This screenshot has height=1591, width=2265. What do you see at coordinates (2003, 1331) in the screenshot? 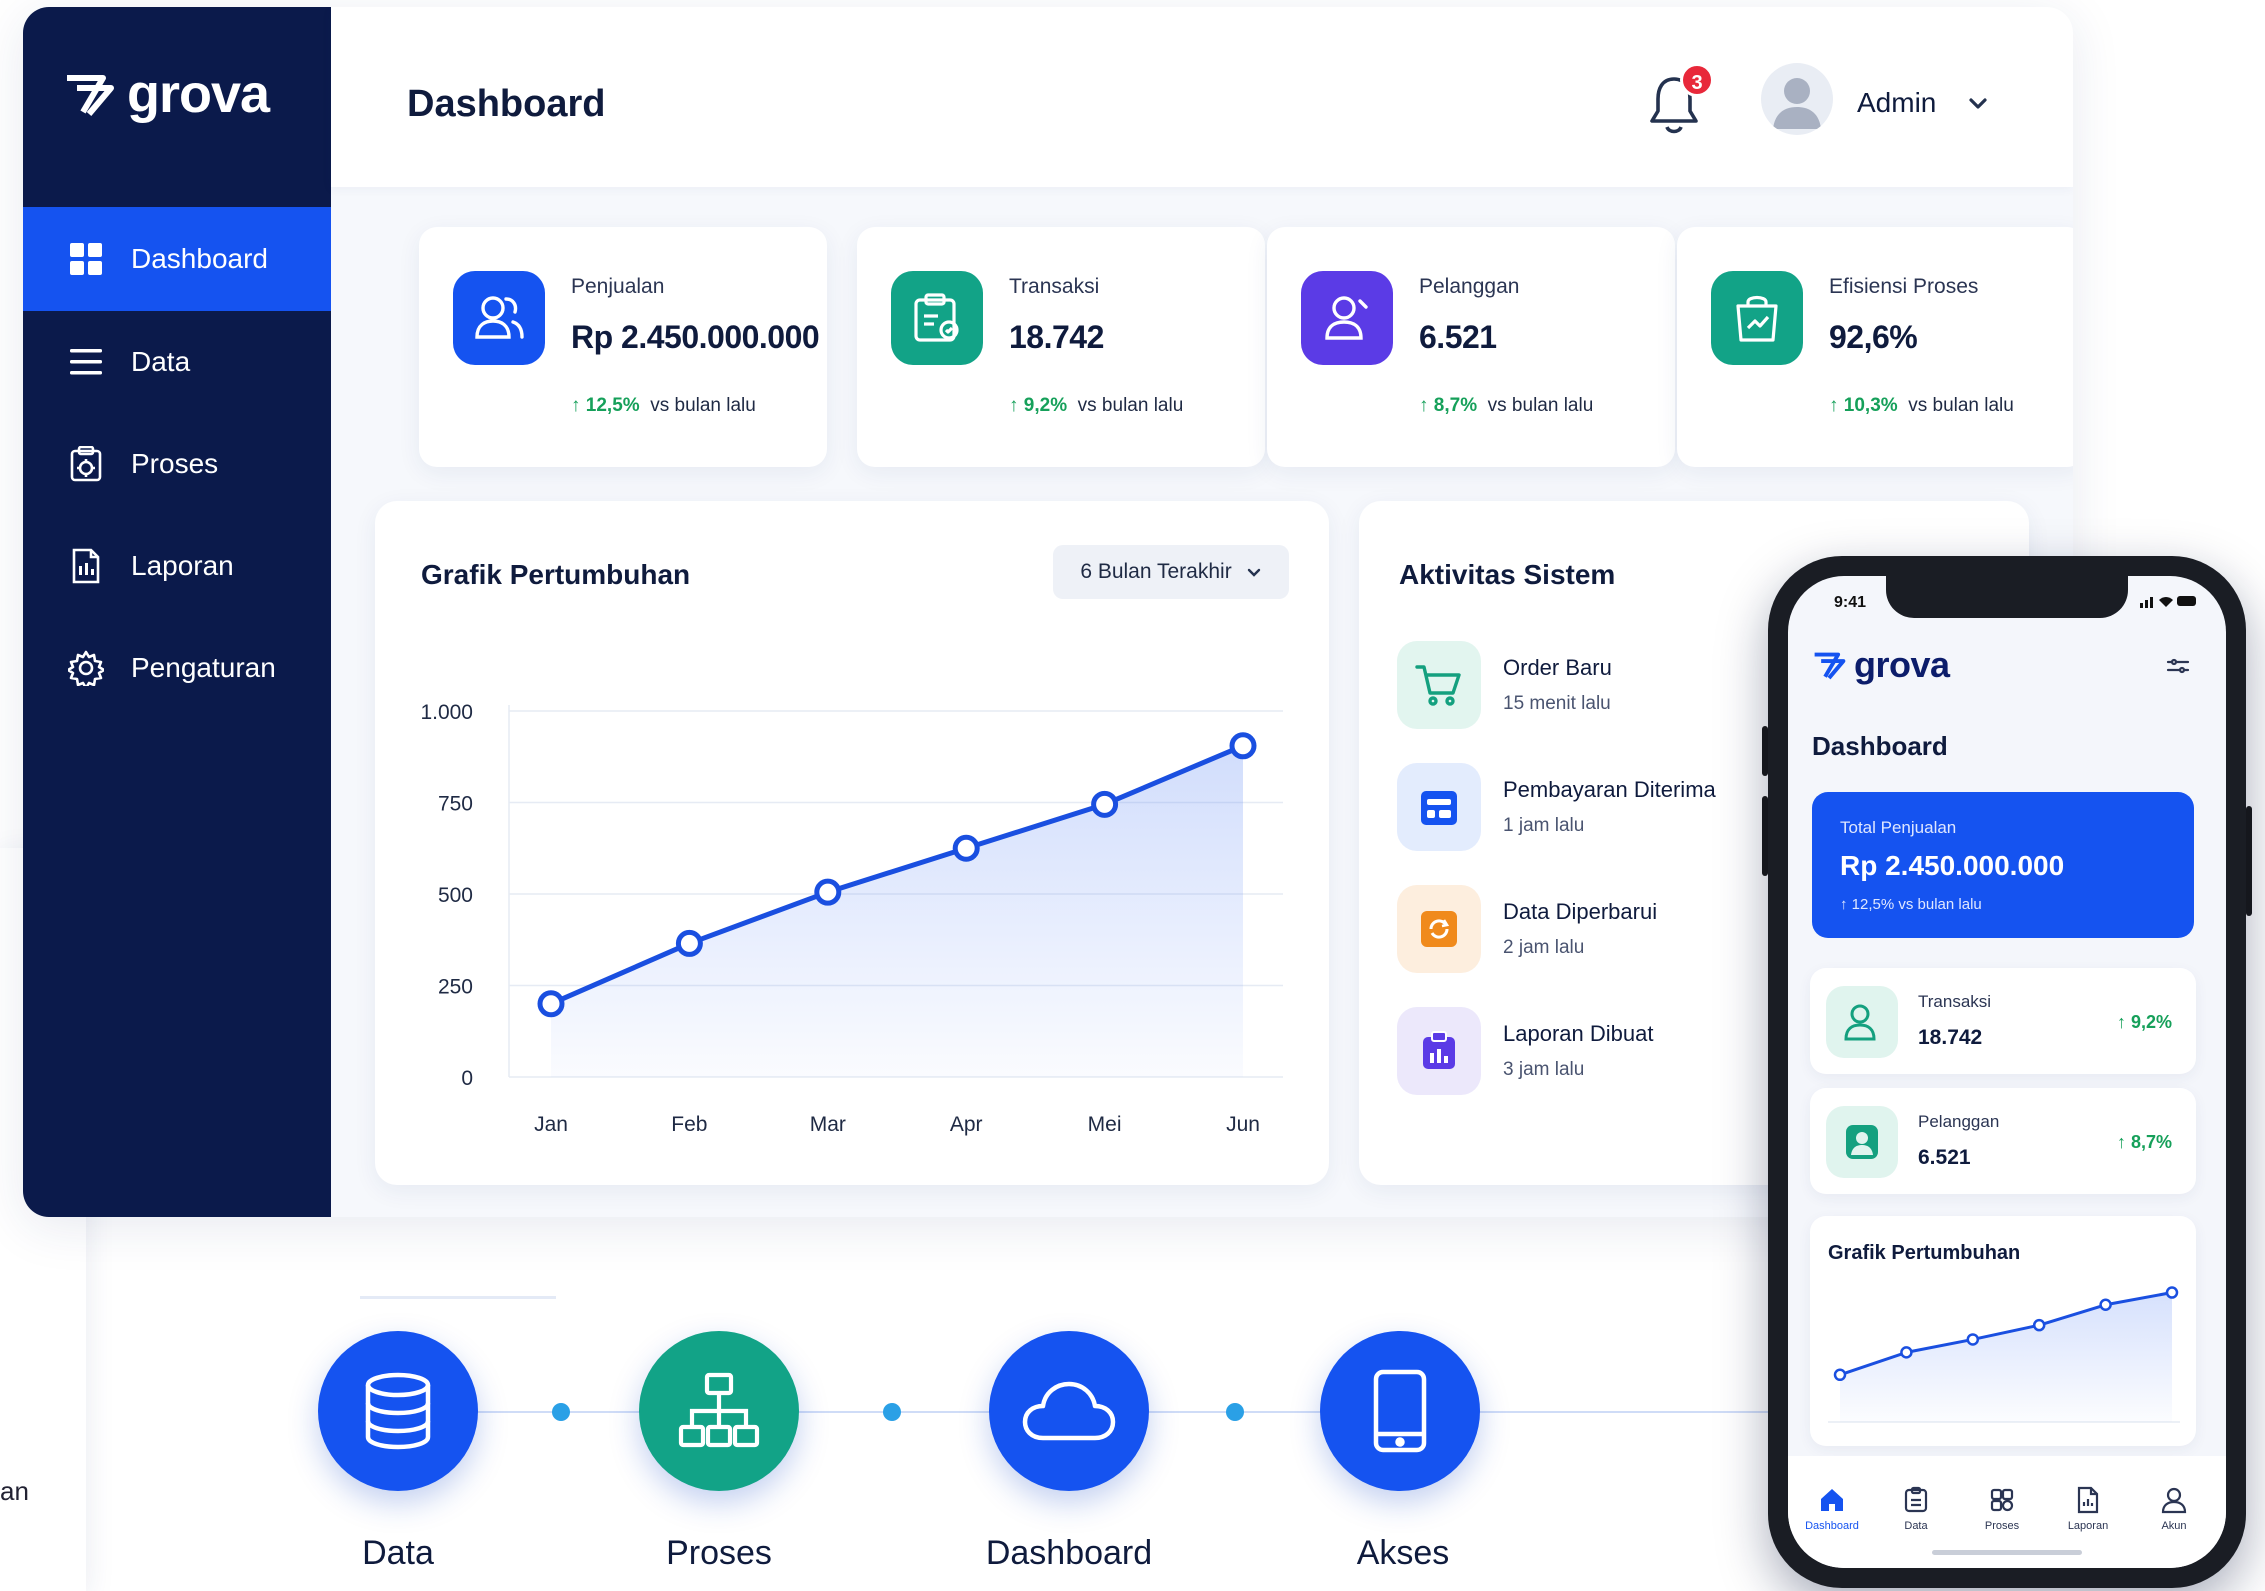
I see `mobile-growth-chart: Grafik Pertumbuhan` at bounding box center [2003, 1331].